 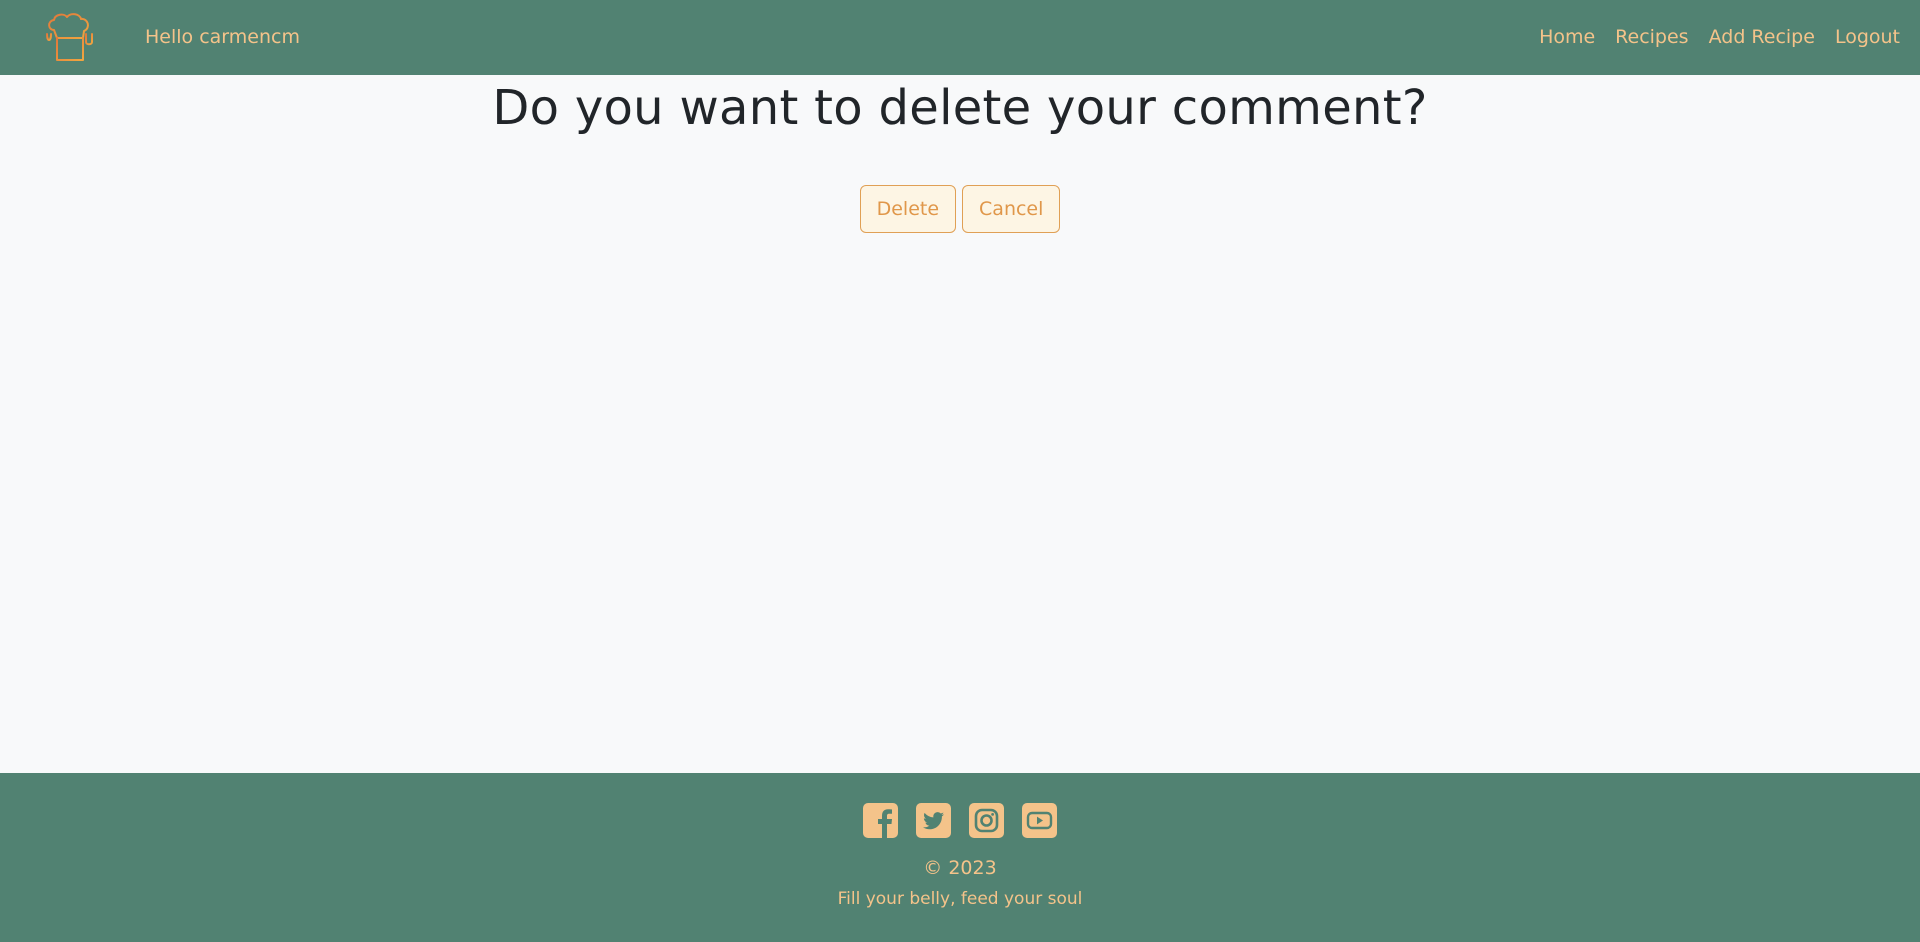 What do you see at coordinates (933, 820) in the screenshot?
I see `twitter-icon` at bounding box center [933, 820].